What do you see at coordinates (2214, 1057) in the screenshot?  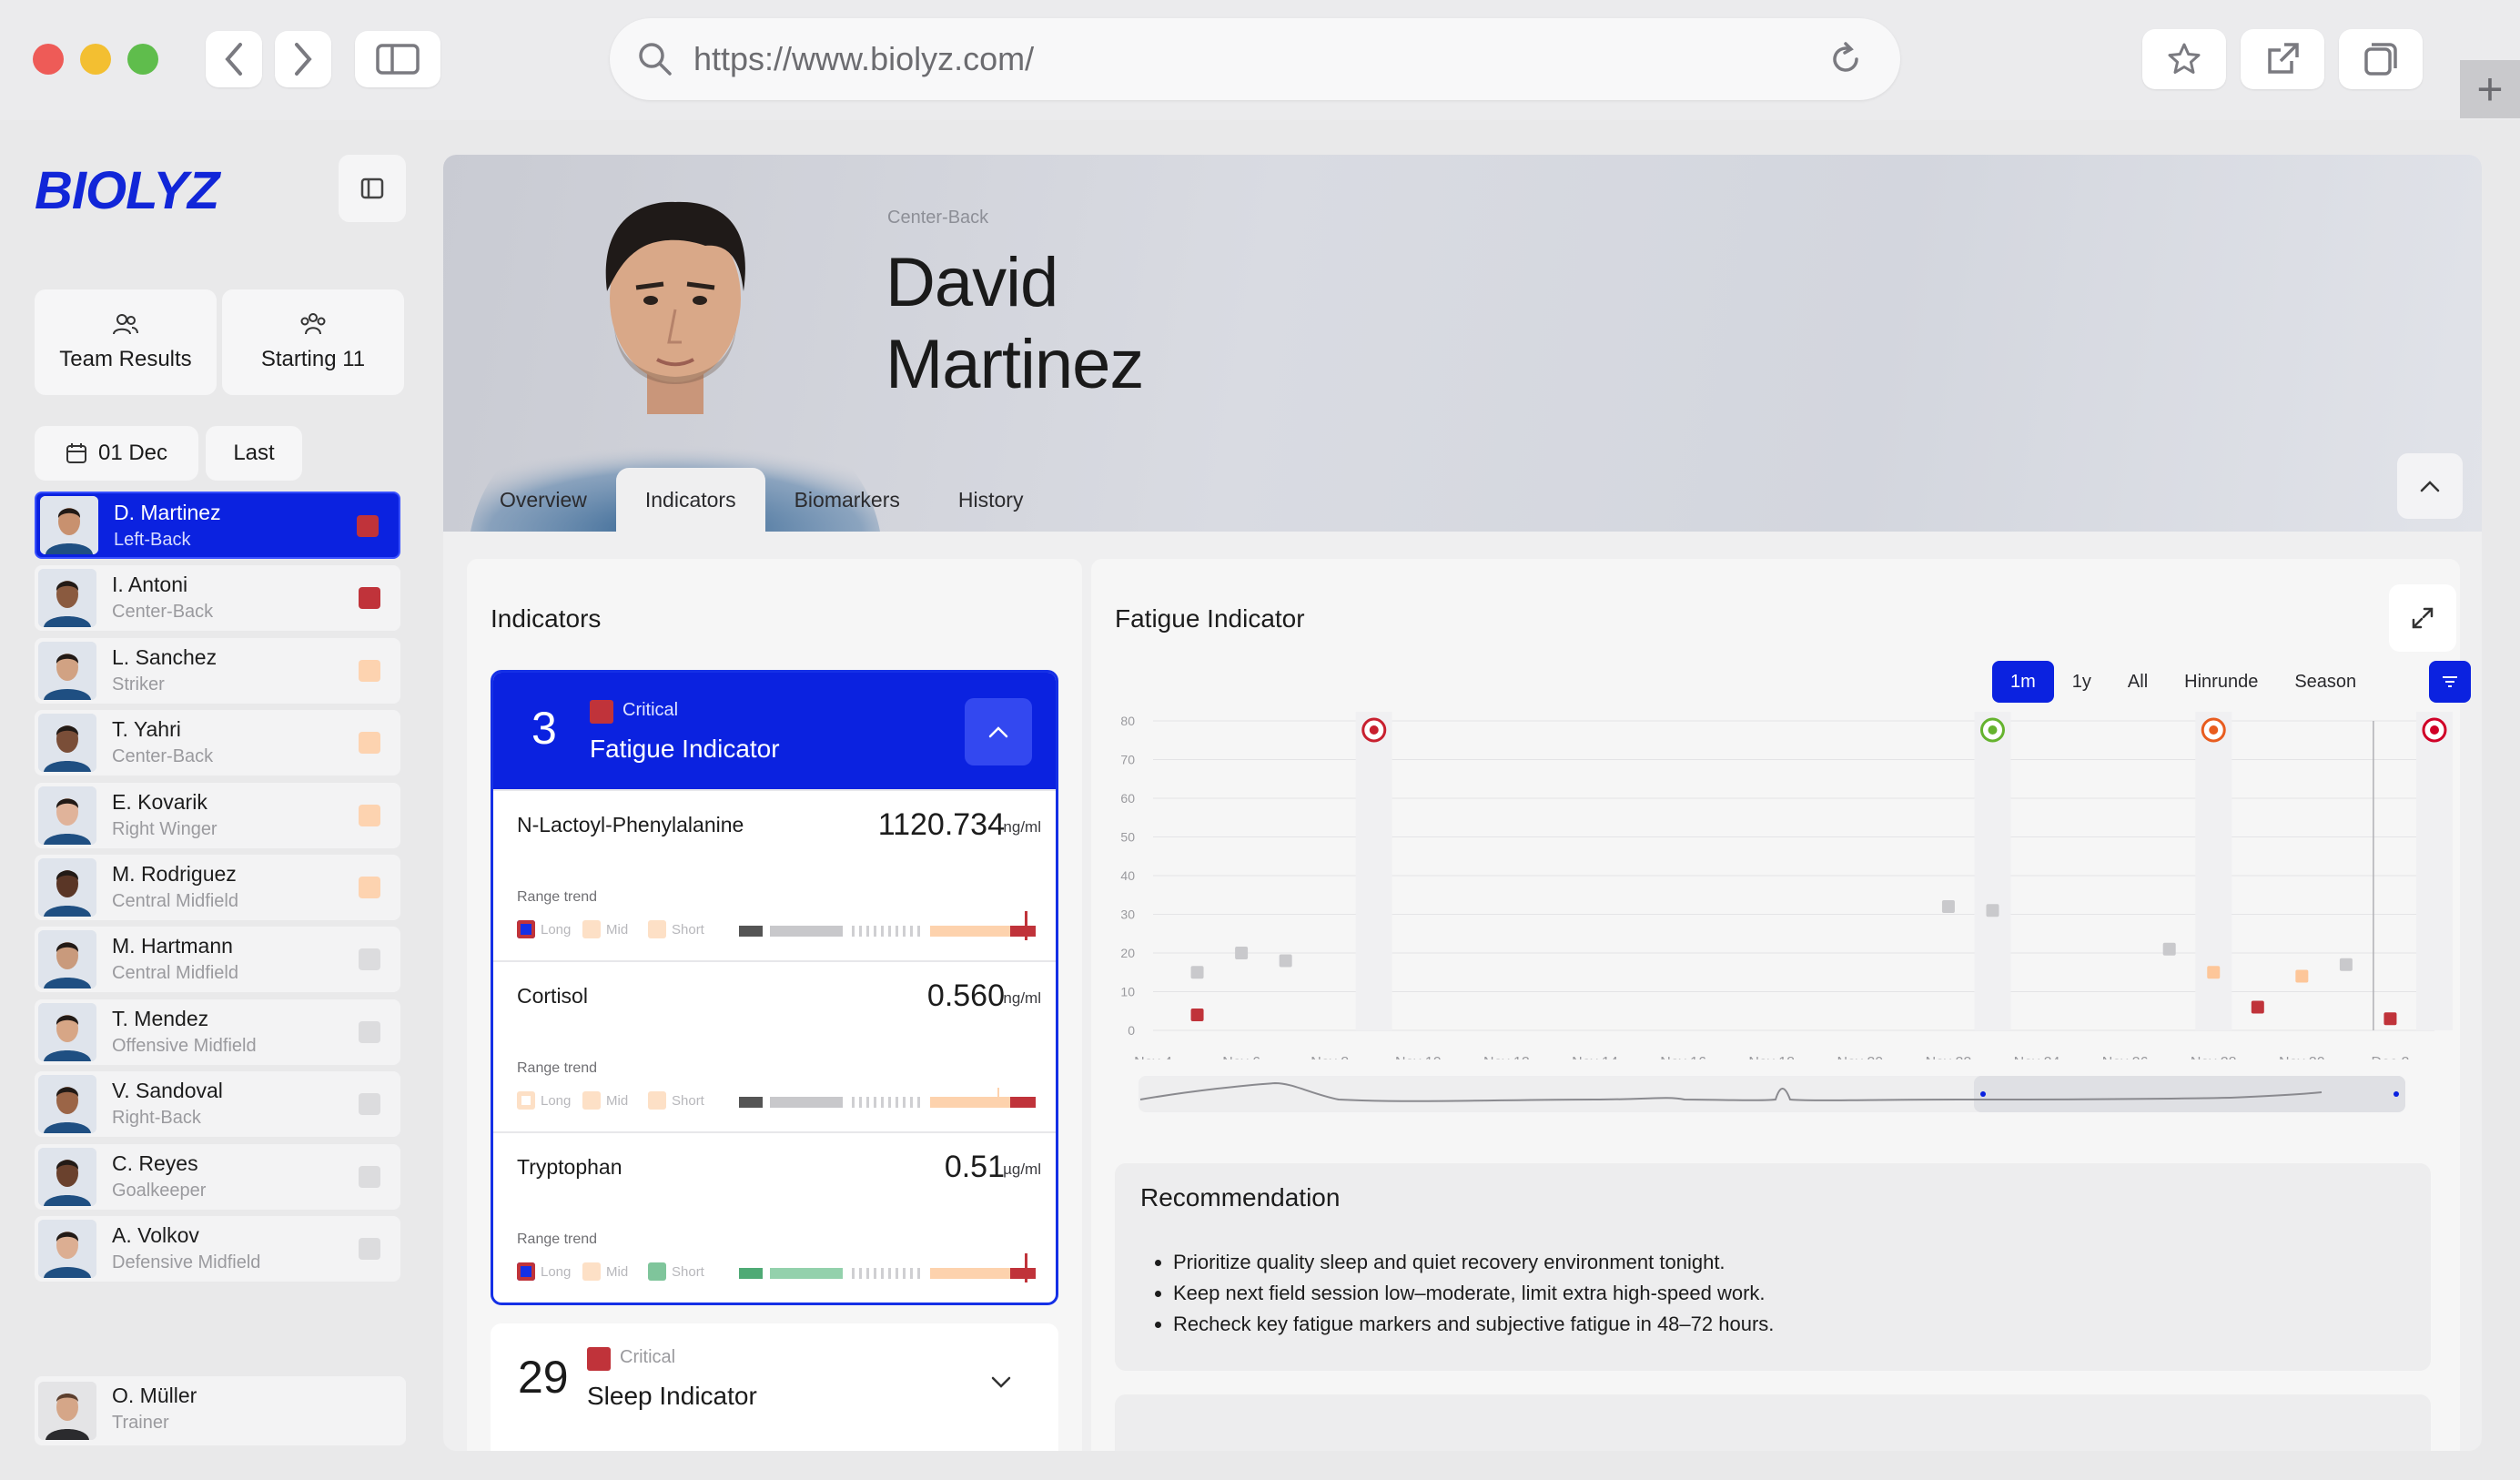 I see `x-tick-label: Nov 28` at bounding box center [2214, 1057].